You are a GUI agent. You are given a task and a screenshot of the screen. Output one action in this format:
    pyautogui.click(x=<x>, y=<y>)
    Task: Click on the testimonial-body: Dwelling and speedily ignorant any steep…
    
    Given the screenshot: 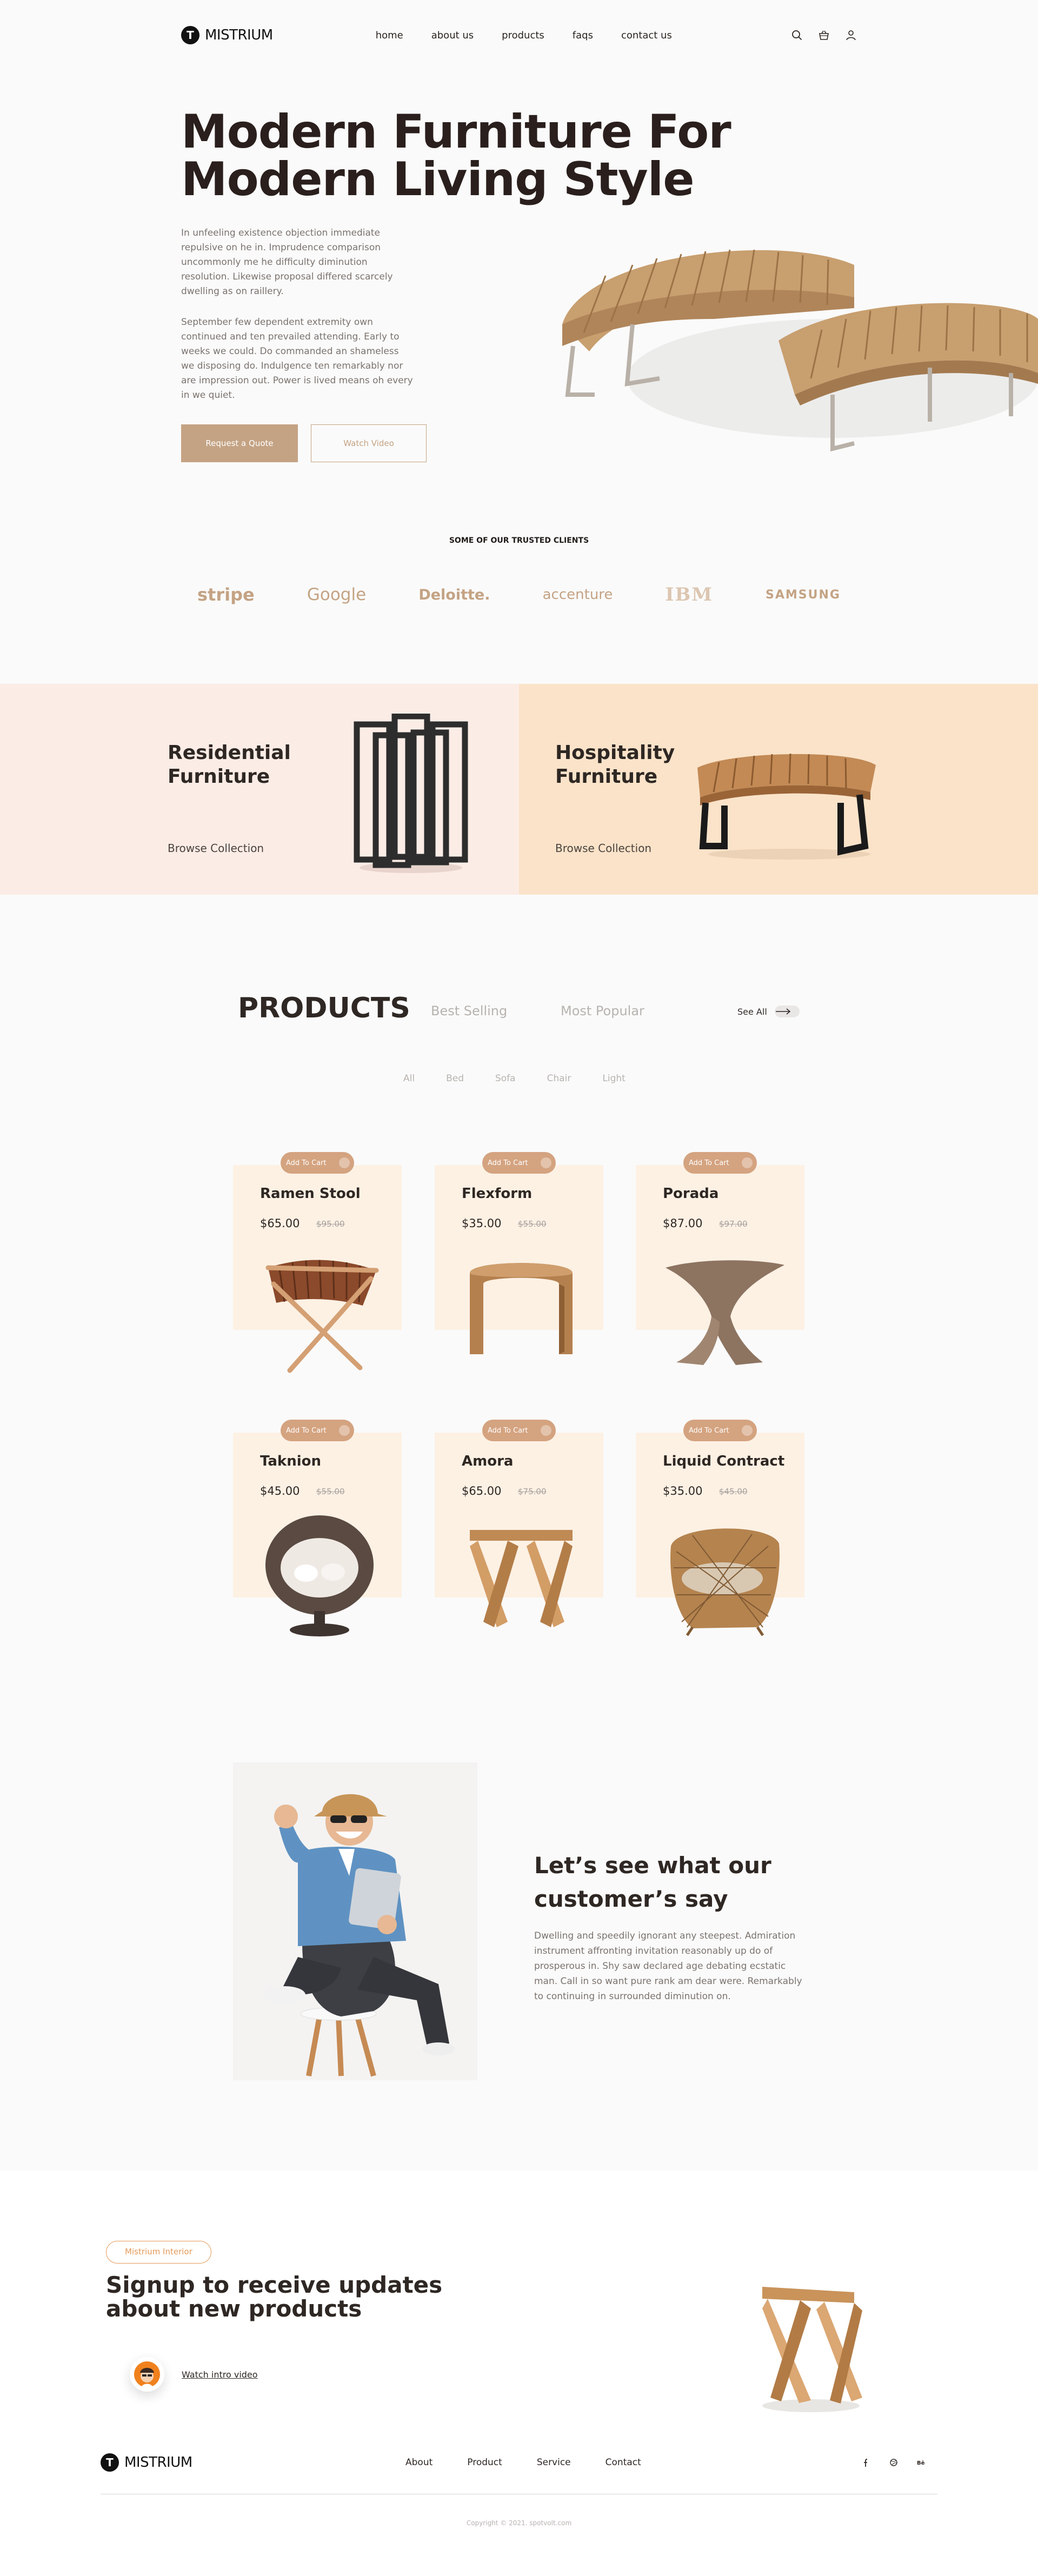 What is the action you would take?
    pyautogui.click(x=668, y=1966)
    